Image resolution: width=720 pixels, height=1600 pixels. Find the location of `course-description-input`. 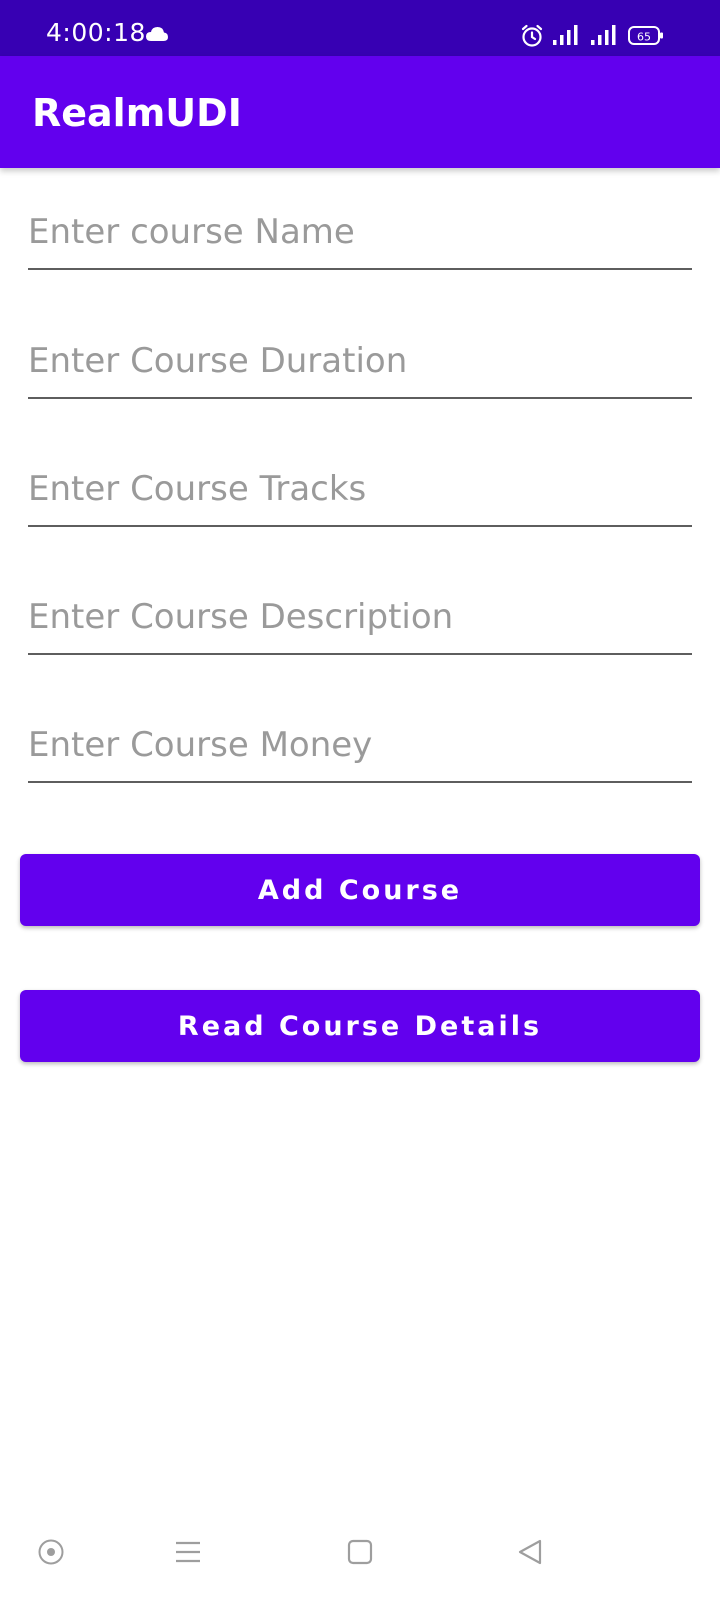

course-description-input is located at coordinates (360, 621).